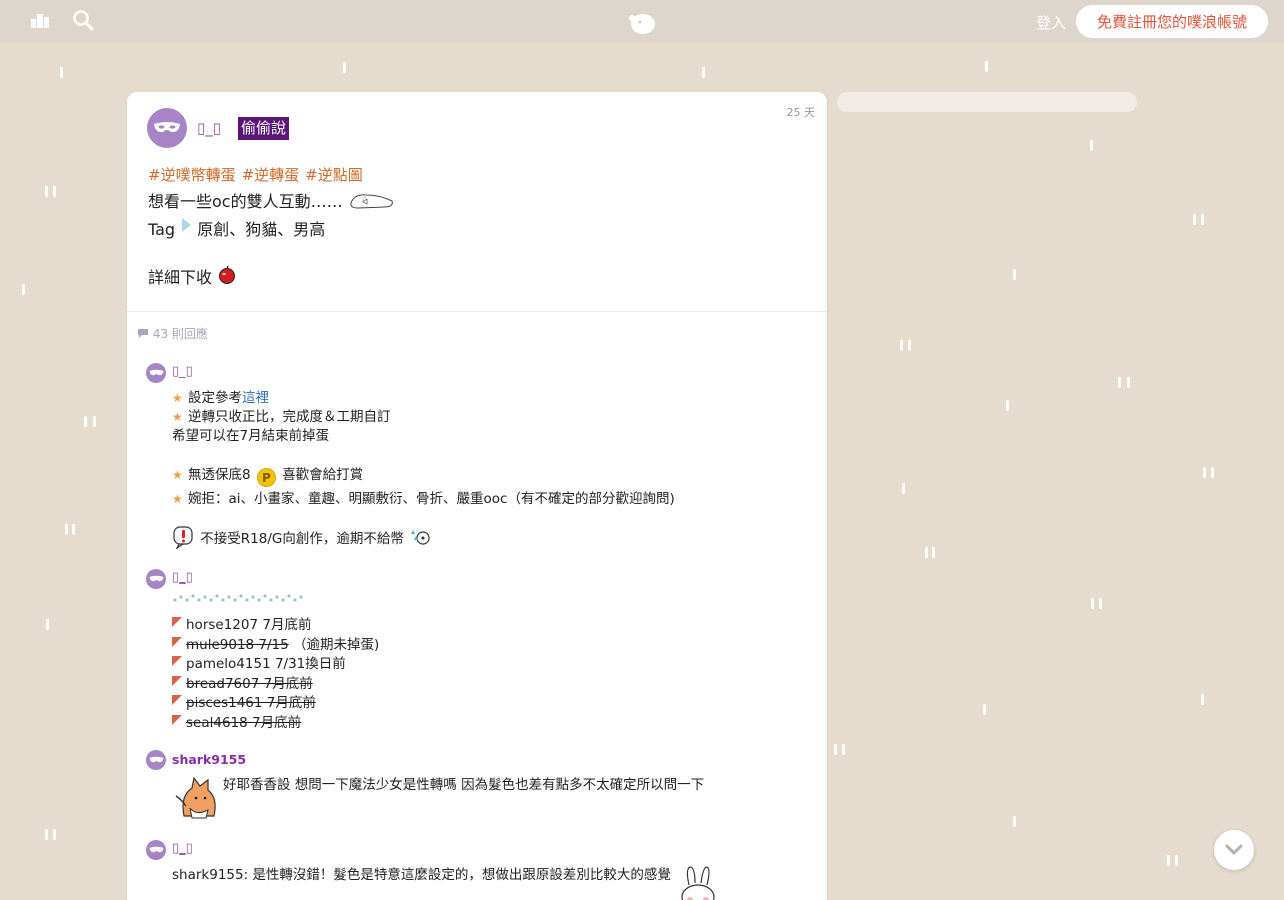  Describe the element at coordinates (255, 398) in the screenshot. I see `reference-link: 這裡` at that location.